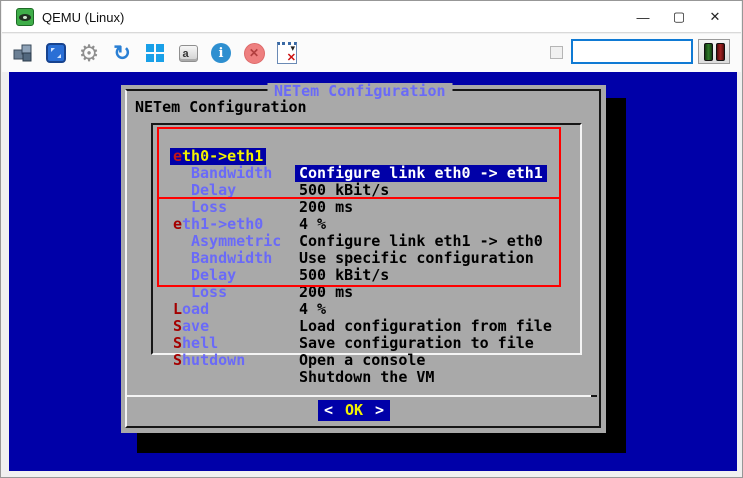  Describe the element at coordinates (188, 53) in the screenshot. I see `keycap-a-icon: a` at that location.